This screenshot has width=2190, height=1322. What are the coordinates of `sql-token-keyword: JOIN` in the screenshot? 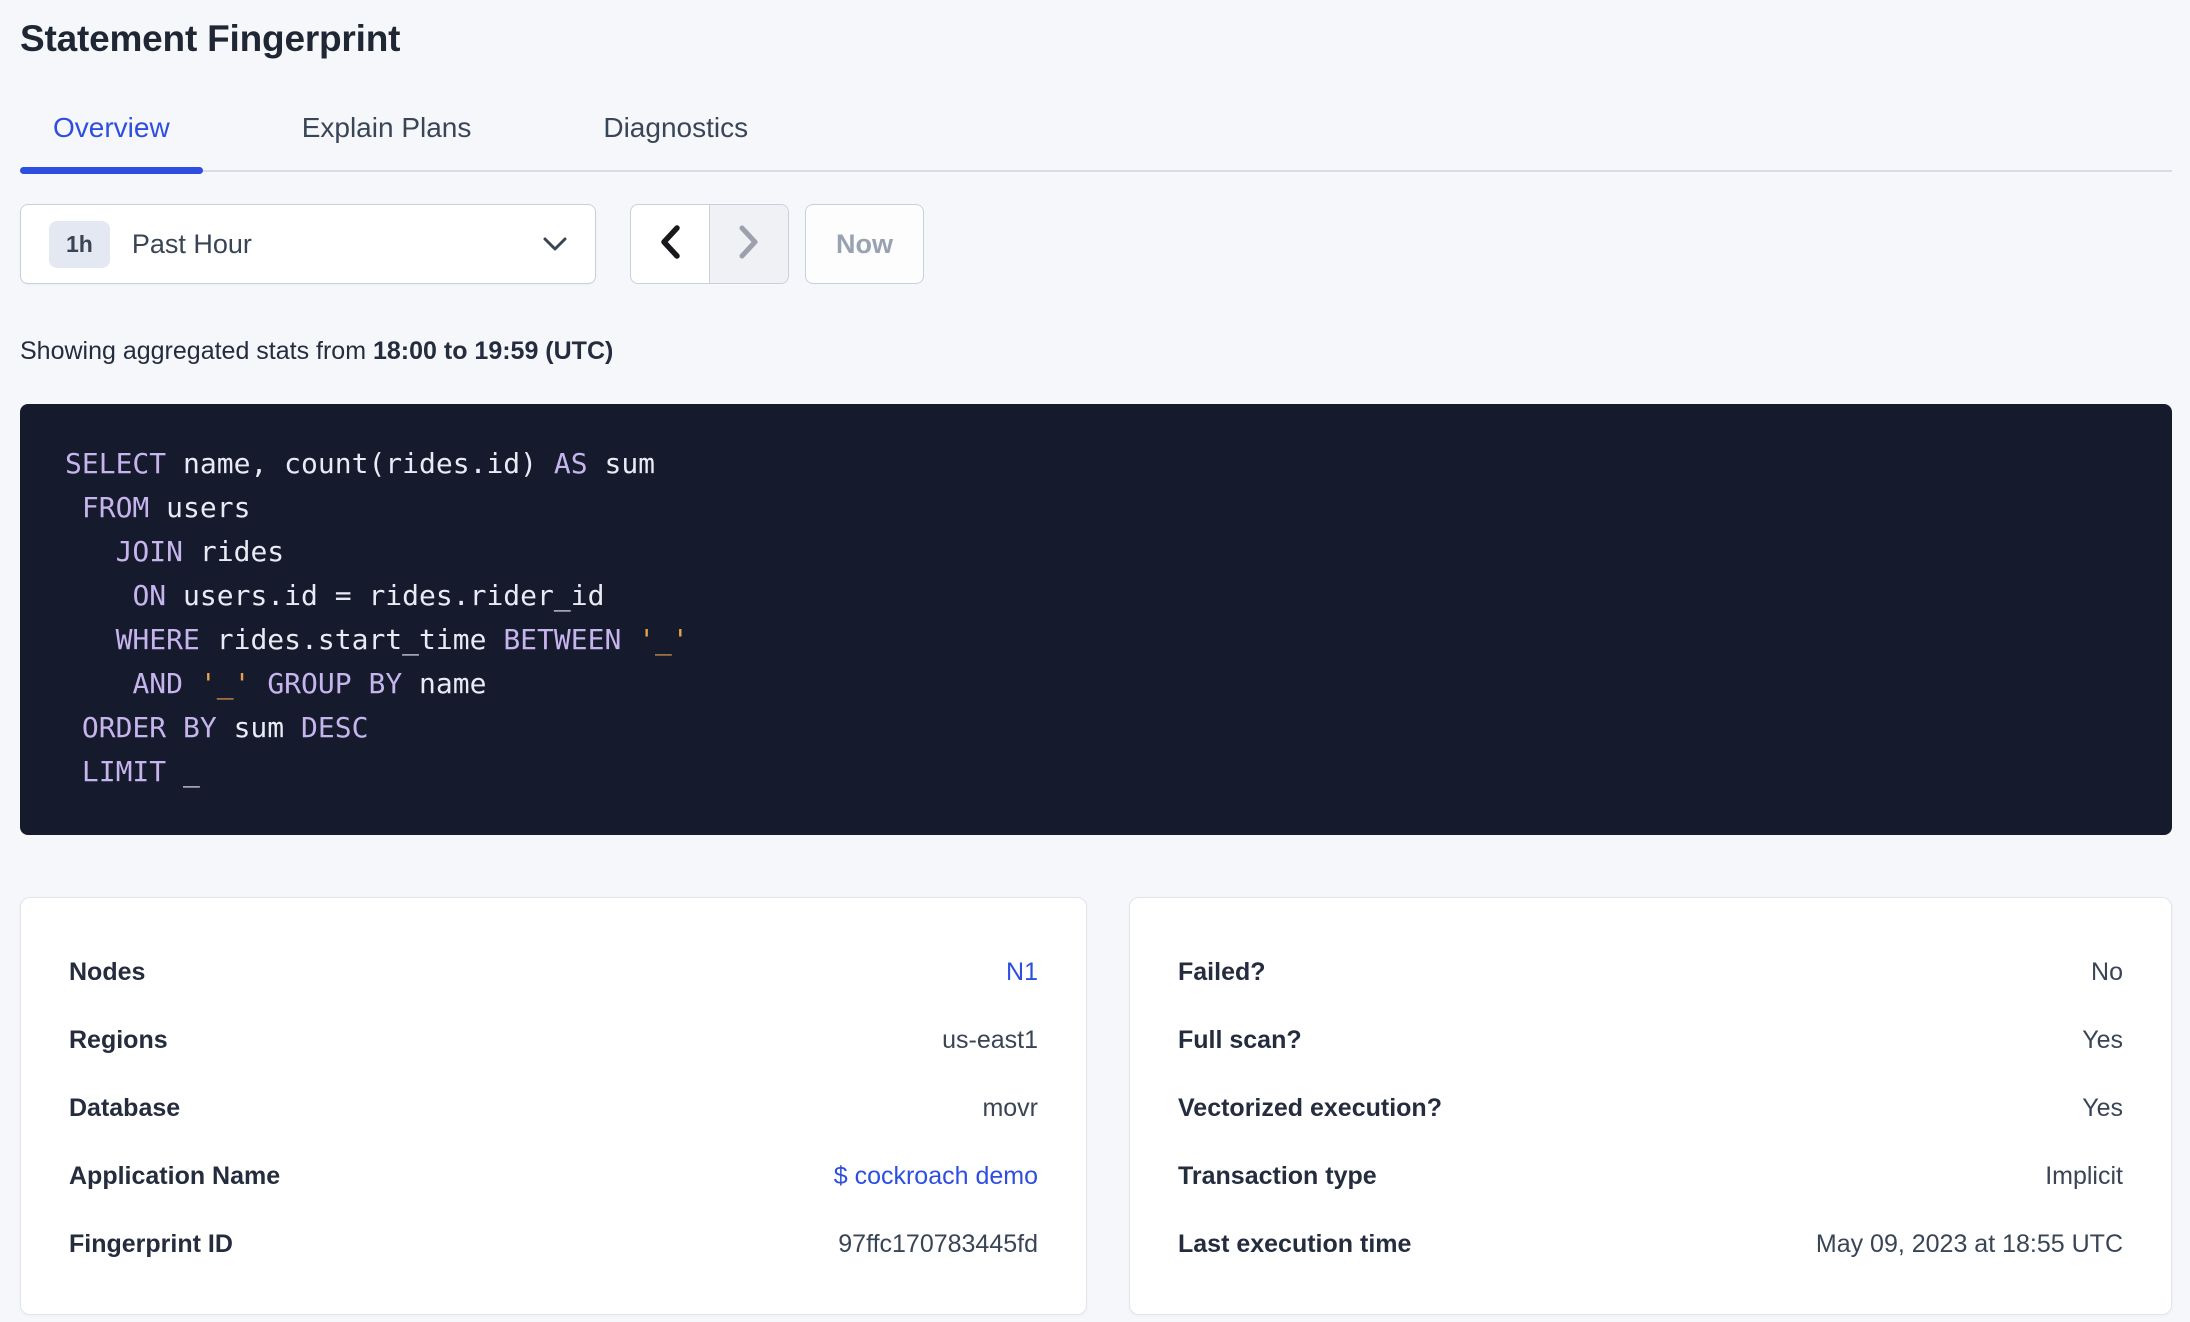 It's located at (149, 551).